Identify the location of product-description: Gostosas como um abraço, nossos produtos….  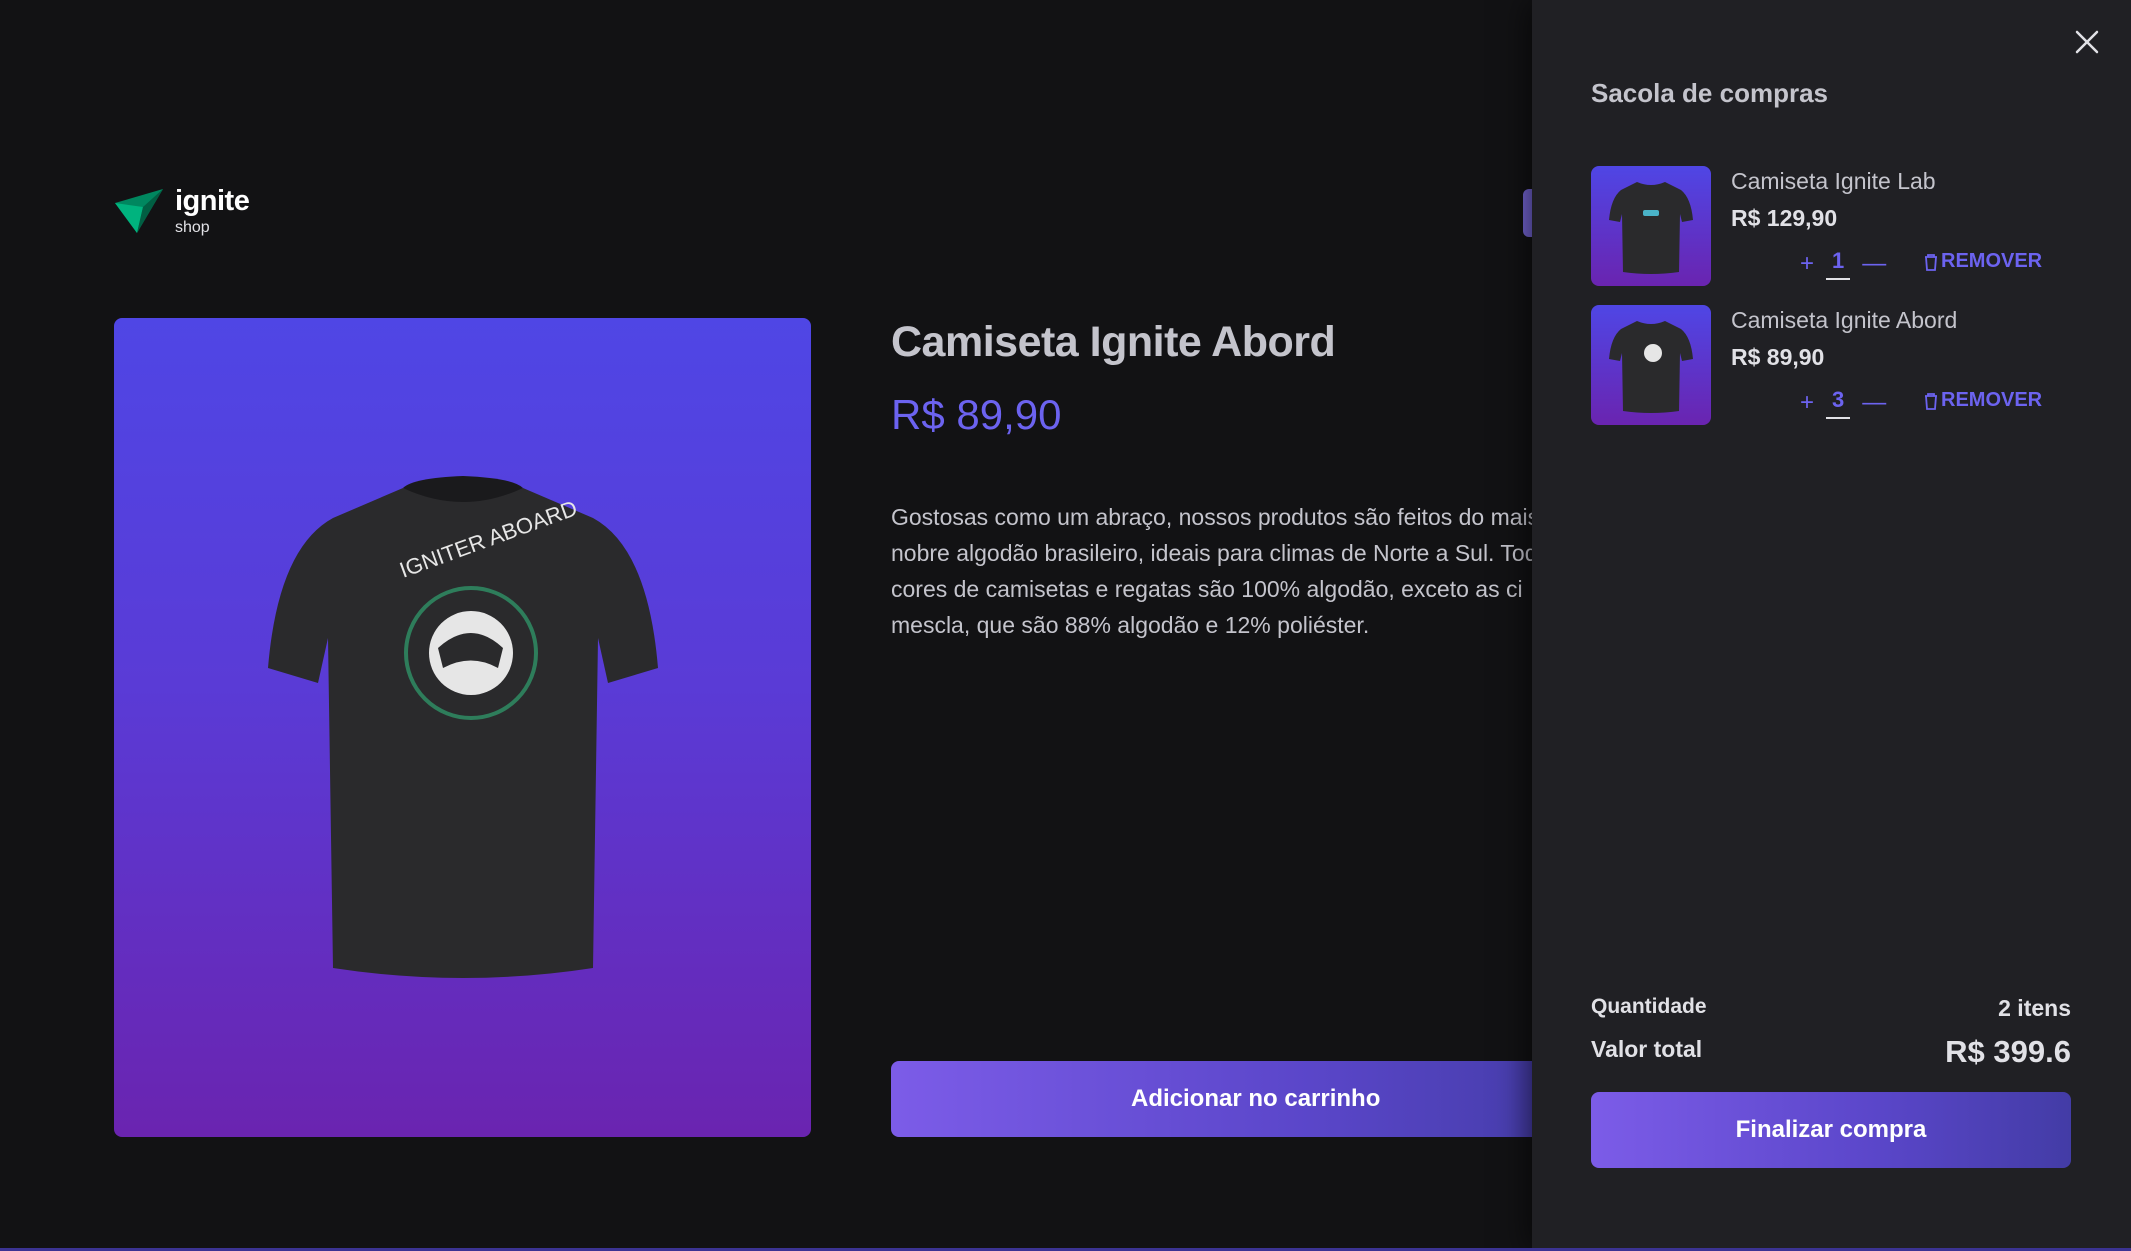
(1230, 571).